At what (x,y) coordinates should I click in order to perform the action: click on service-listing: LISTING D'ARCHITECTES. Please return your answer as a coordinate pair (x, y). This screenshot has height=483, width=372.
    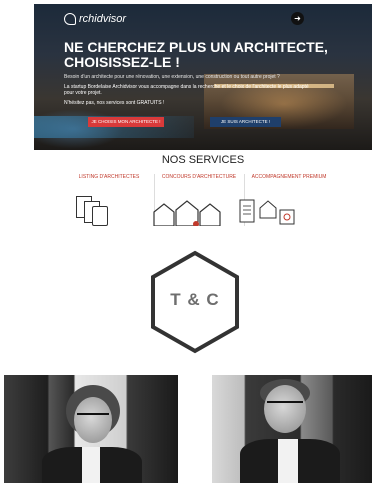
    Looking at the image, I should click on (109, 177).